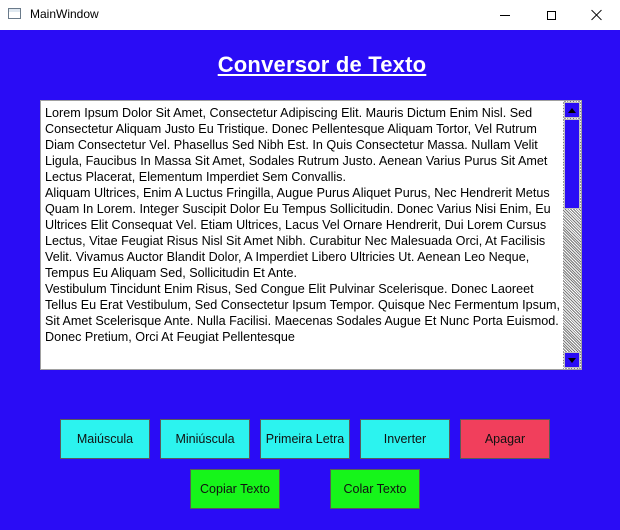 The width and height of the screenshot is (620, 530). I want to click on copy-text-button: Copiar Texto, so click(235, 489).